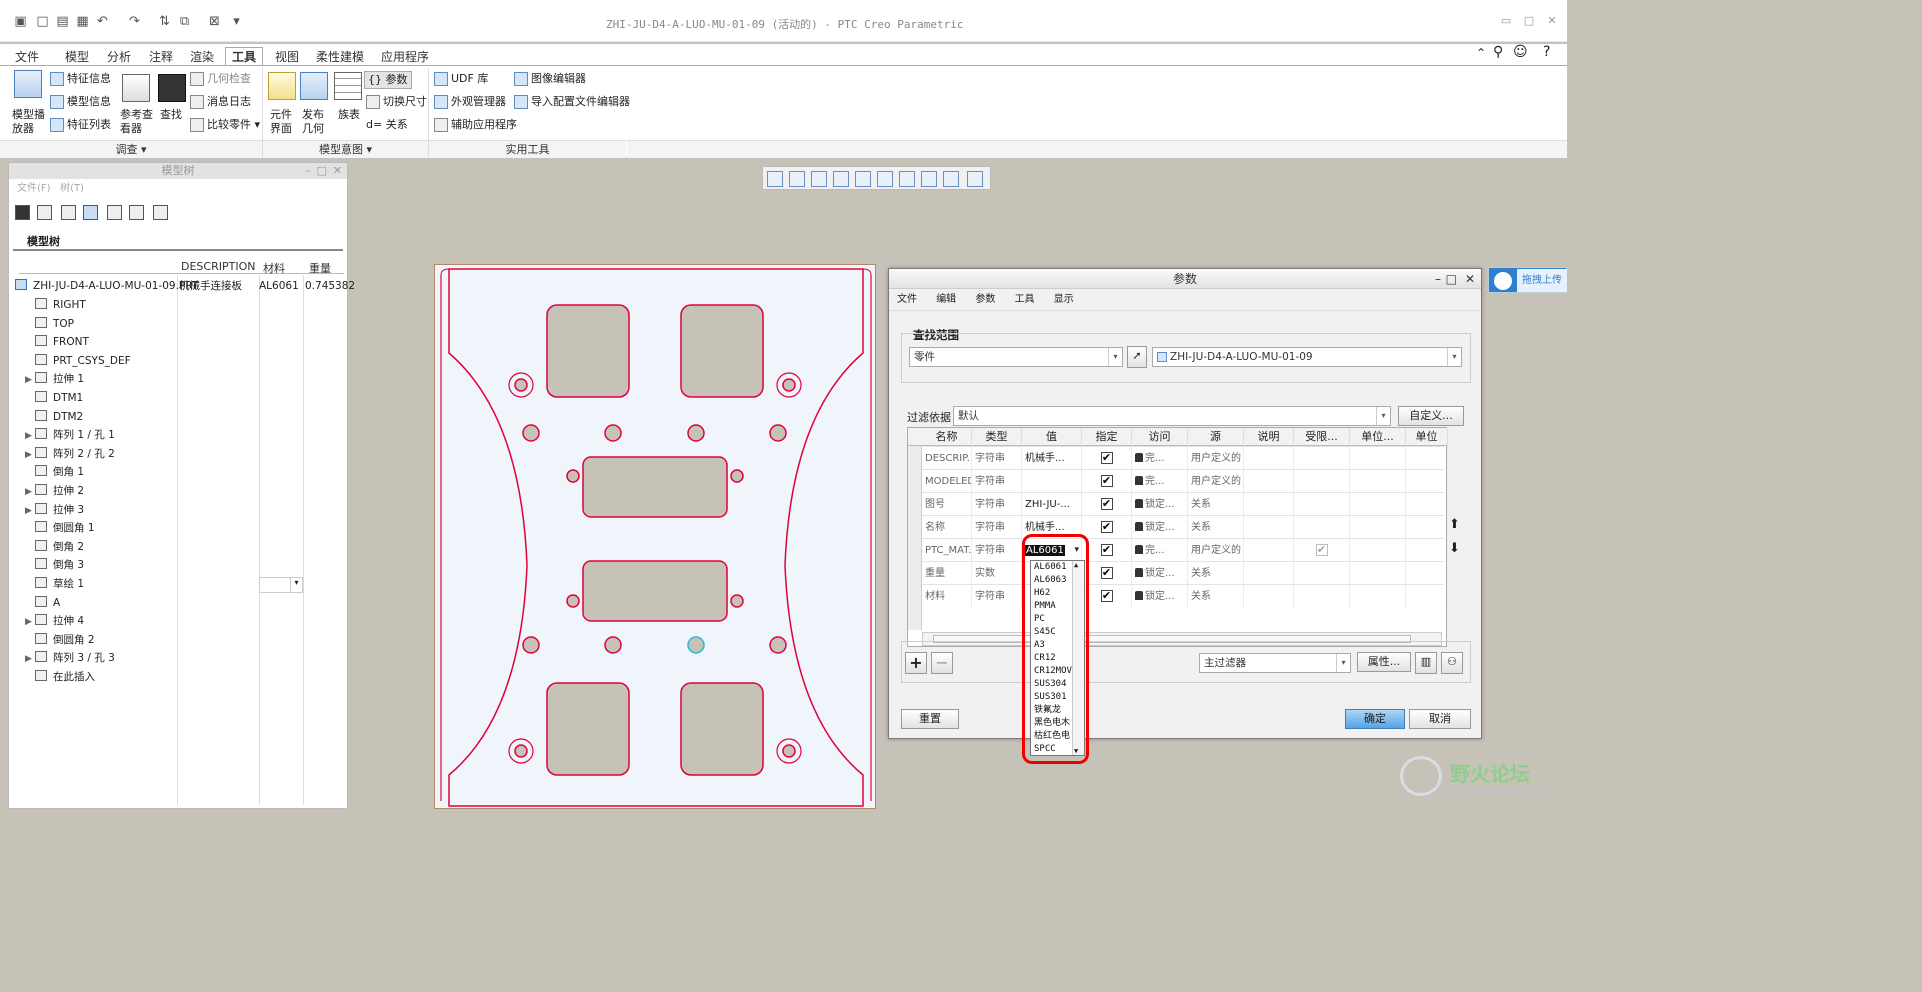 Image resolution: width=1922 pixels, height=992 pixels. Describe the element at coordinates (309, 171) in the screenshot. I see `minimize-panel-icon: –` at that location.